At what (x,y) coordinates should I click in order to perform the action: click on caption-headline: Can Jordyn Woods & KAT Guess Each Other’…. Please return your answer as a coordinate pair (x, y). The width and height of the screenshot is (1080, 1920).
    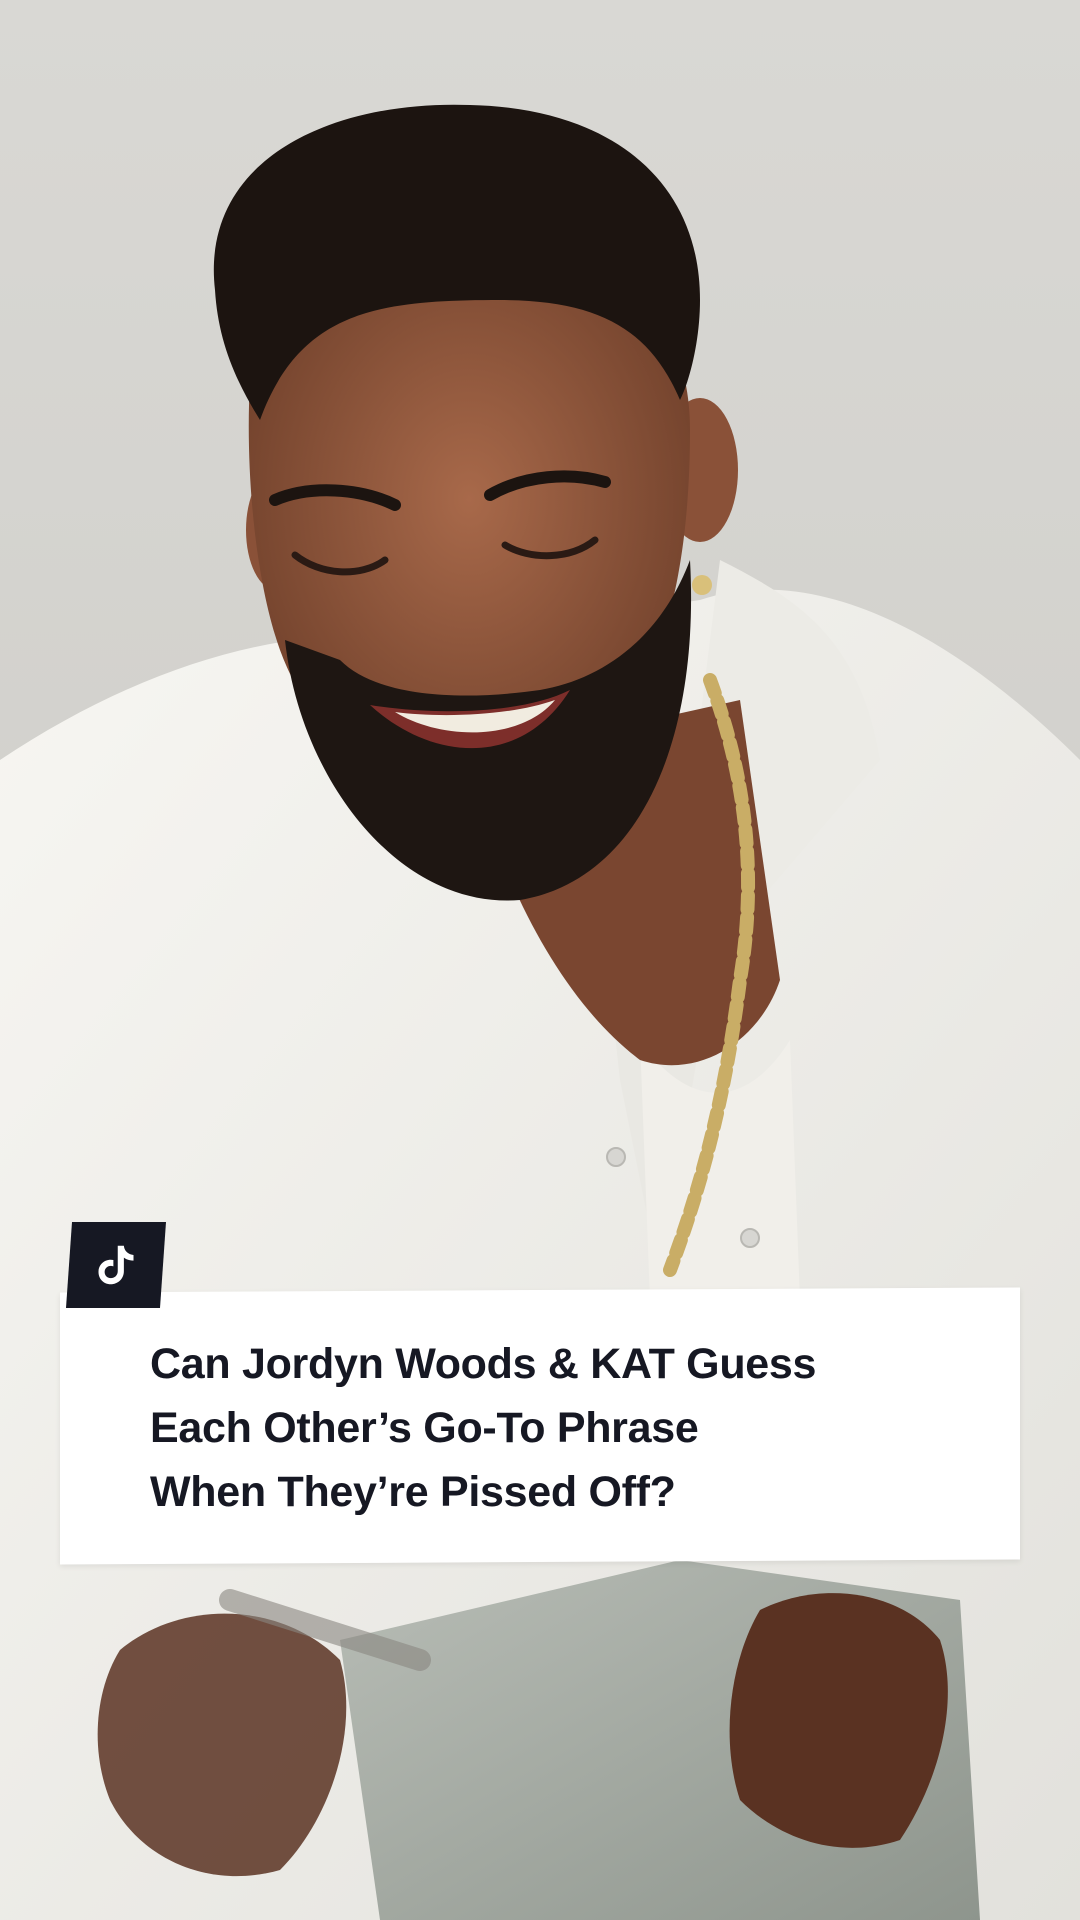
    Looking at the image, I should click on (570, 1428).